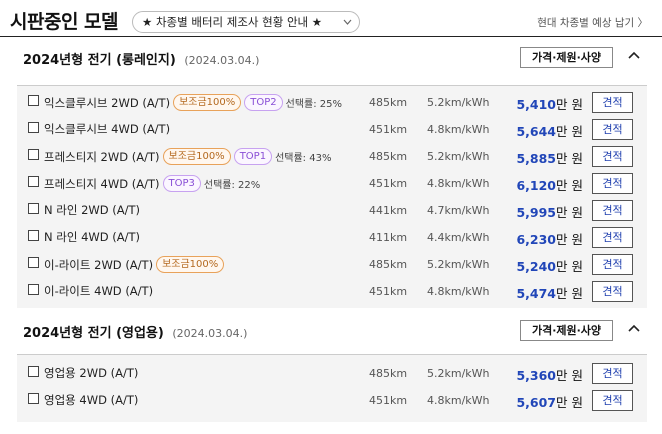  What do you see at coordinates (536, 212) in the screenshot?
I see `price-value: 5,995` at bounding box center [536, 212].